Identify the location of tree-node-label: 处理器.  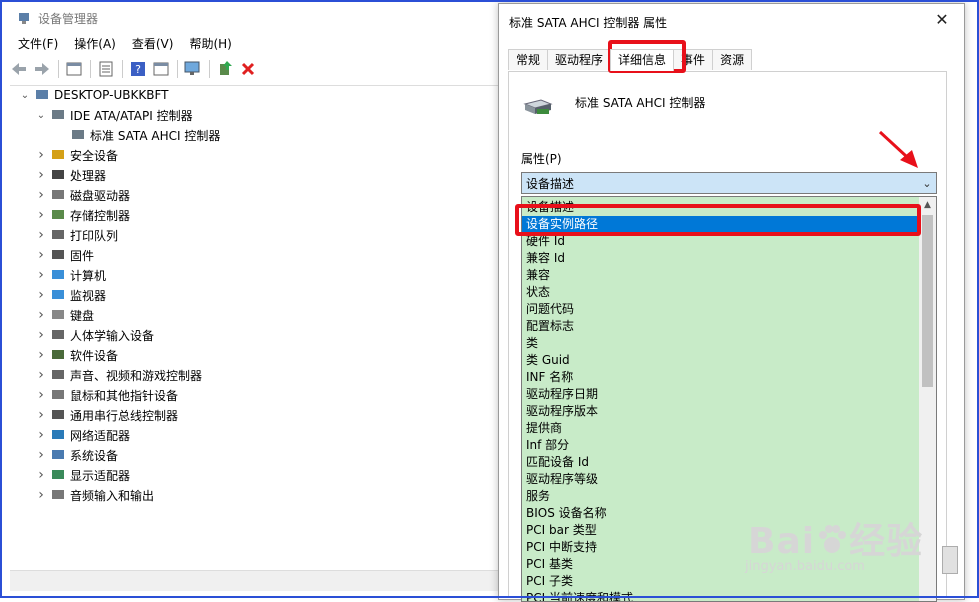
(88, 175).